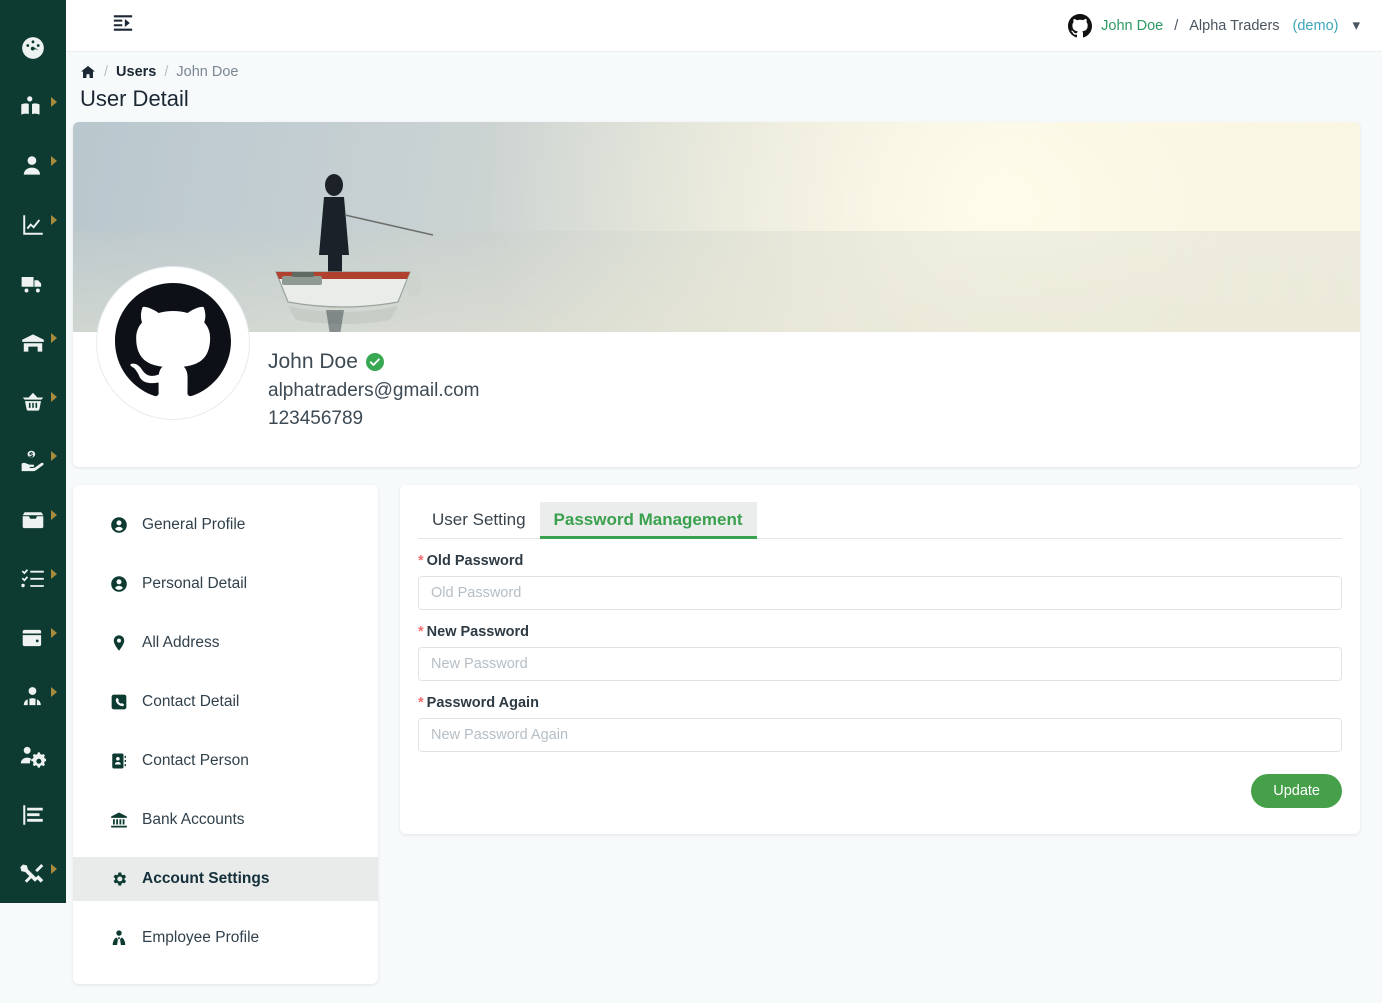  What do you see at coordinates (648, 520) in the screenshot?
I see `tab-password-management: Password Management` at bounding box center [648, 520].